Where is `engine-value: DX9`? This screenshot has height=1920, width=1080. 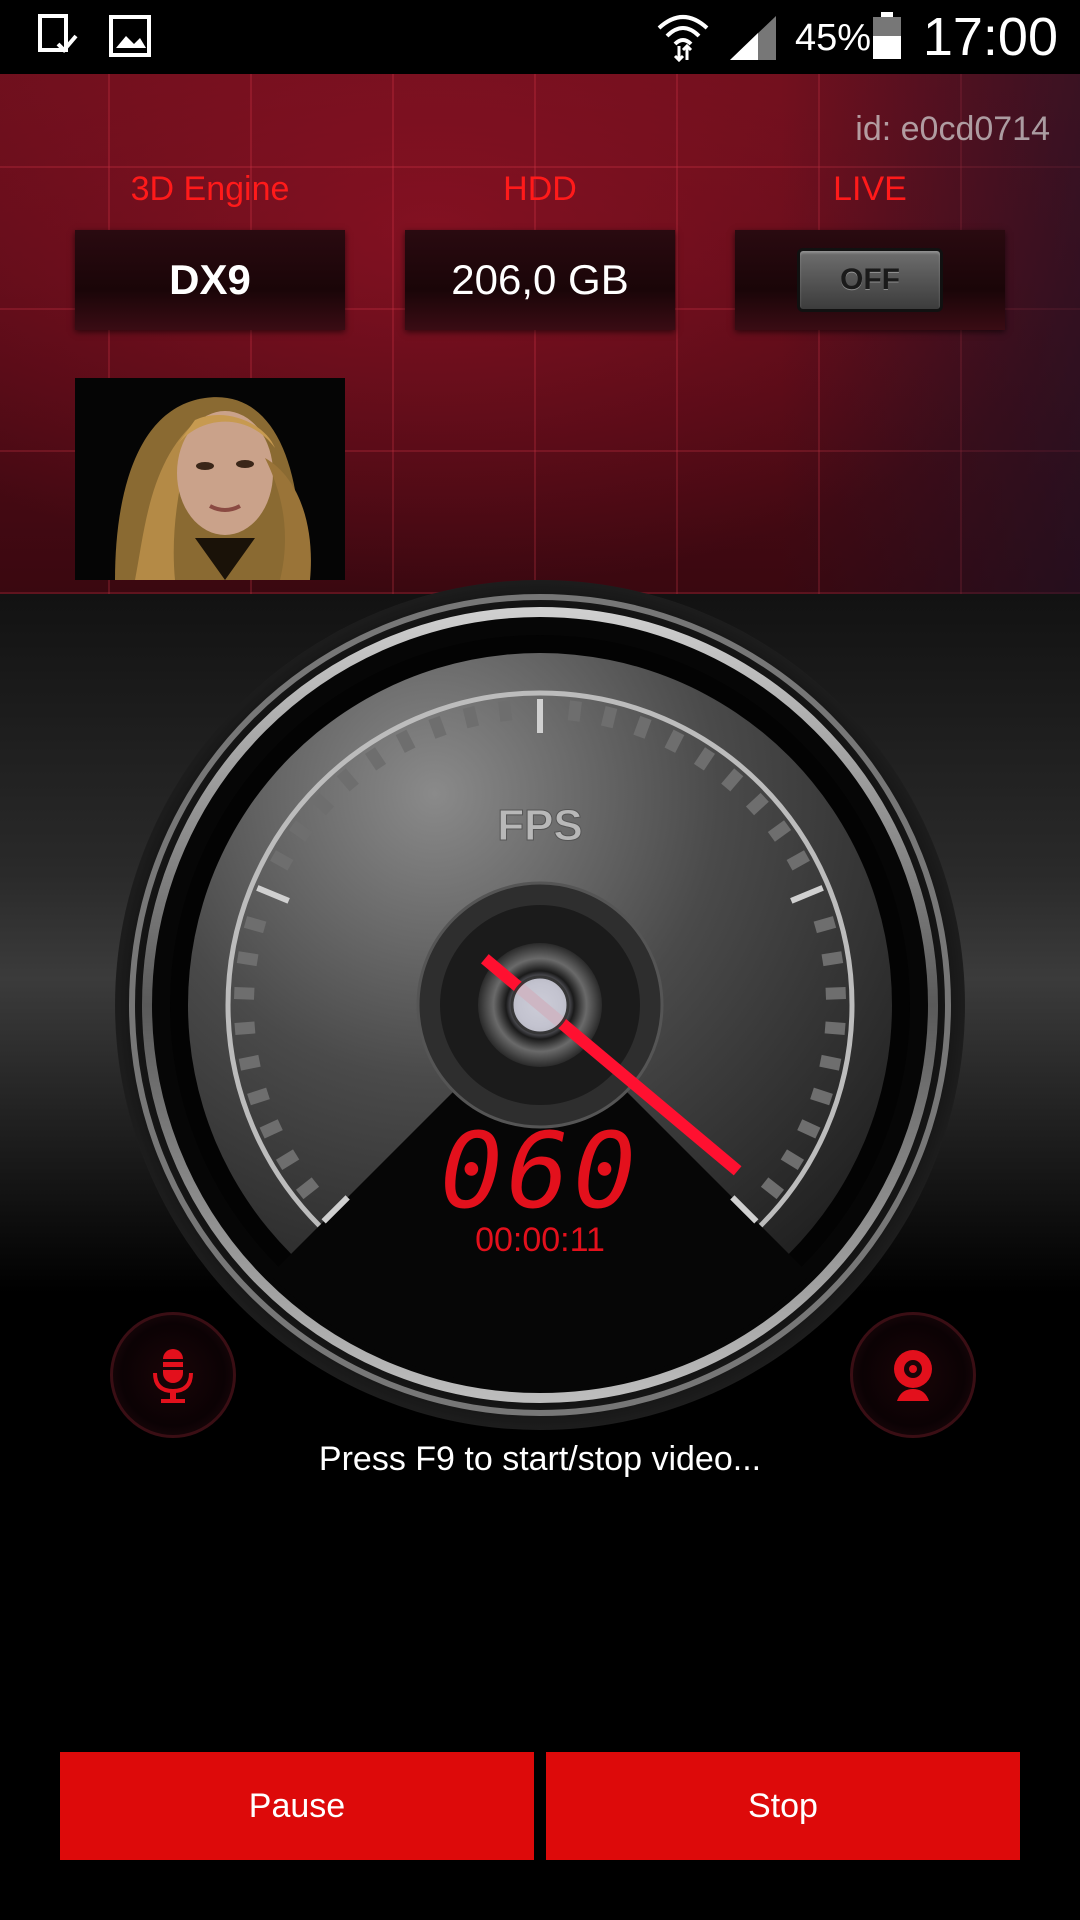 engine-value: DX9 is located at coordinates (210, 279).